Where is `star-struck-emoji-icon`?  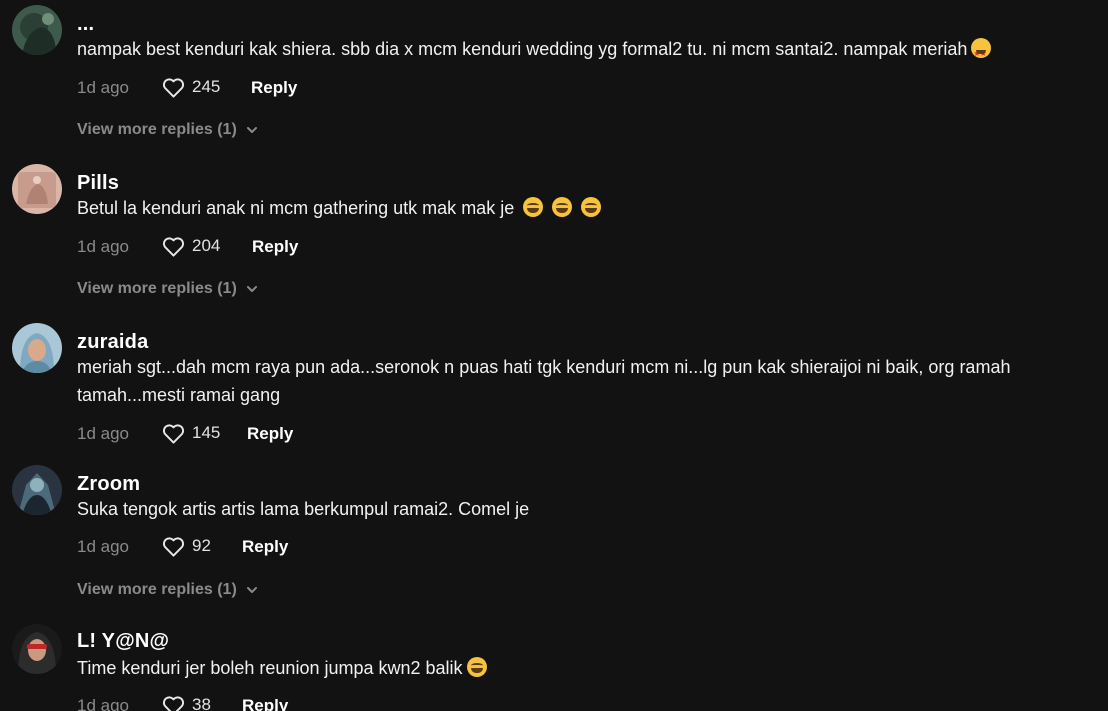 star-struck-emoji-icon is located at coordinates (981, 53).